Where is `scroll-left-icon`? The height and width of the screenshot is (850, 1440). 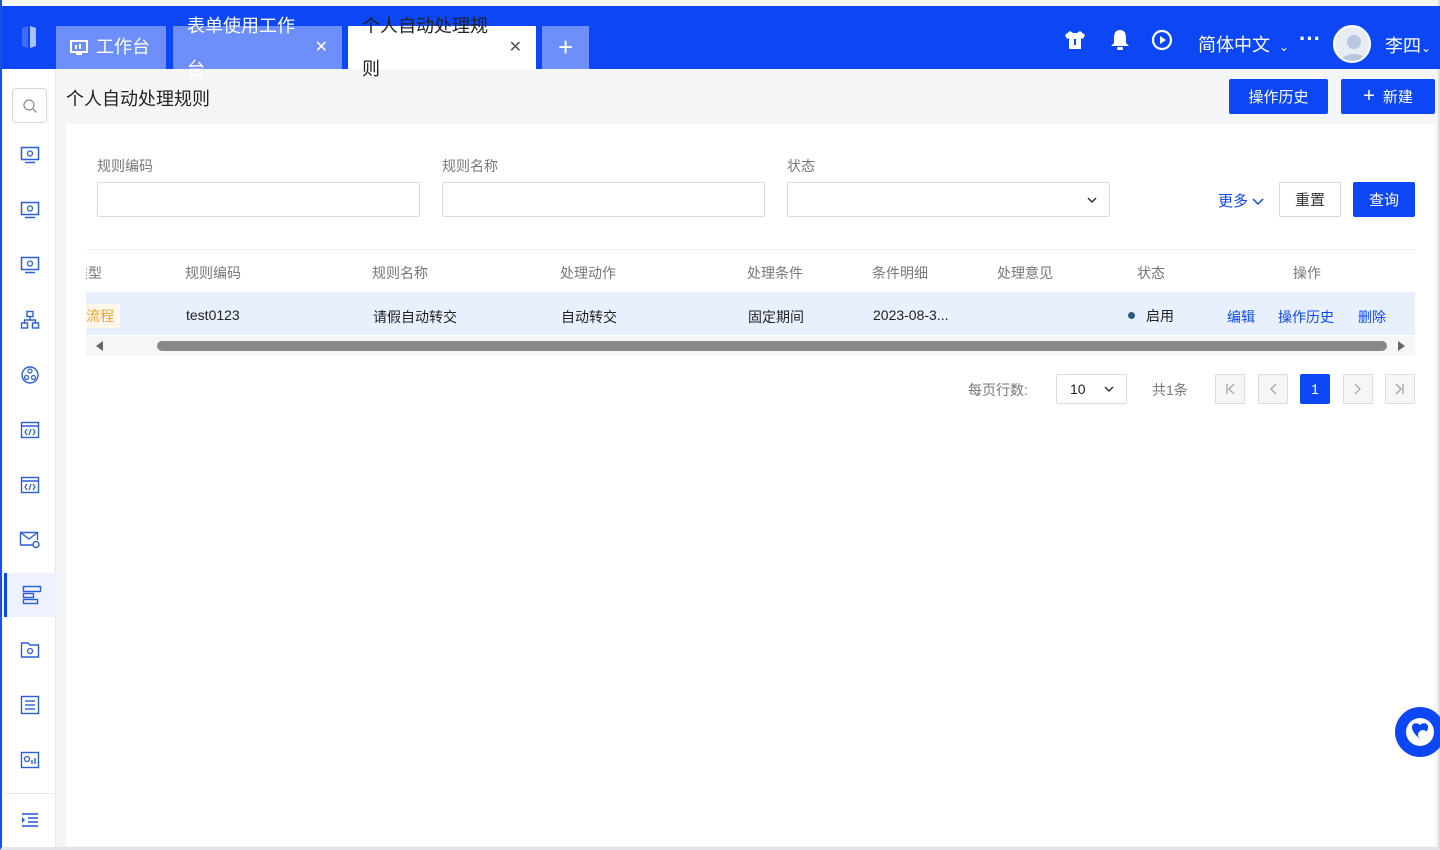 scroll-left-icon is located at coordinates (100, 346).